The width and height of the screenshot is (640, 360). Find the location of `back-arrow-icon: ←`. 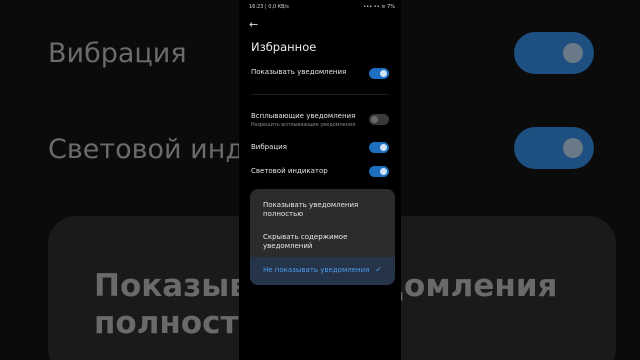

back-arrow-icon: ← is located at coordinates (256, 25).